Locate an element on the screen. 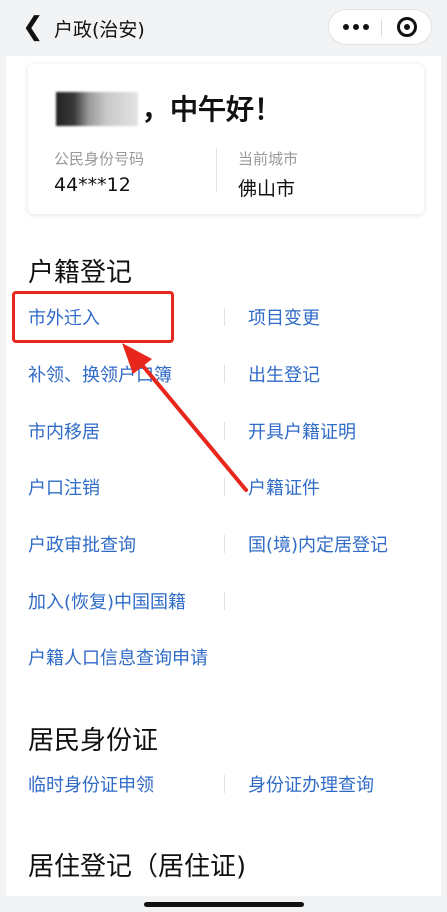  service-link: 国(境)内定居登记 is located at coordinates (318, 544).